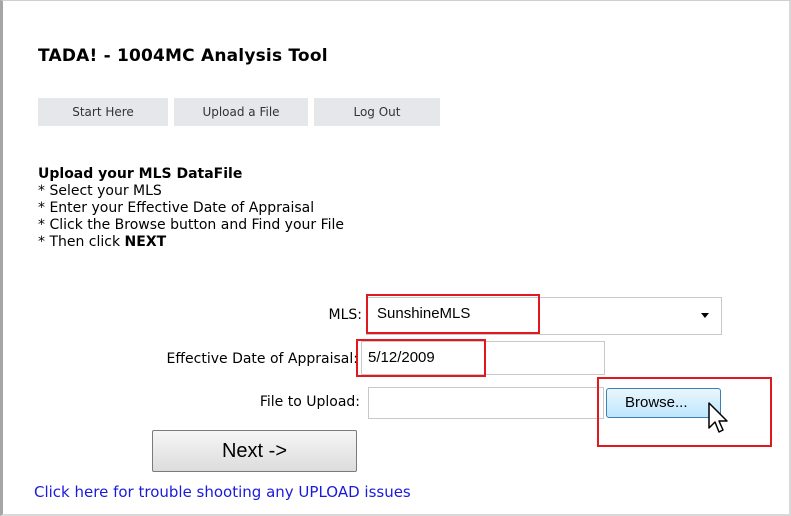 The width and height of the screenshot is (791, 516). I want to click on nav-start-here-button: Start Here, so click(103, 112).